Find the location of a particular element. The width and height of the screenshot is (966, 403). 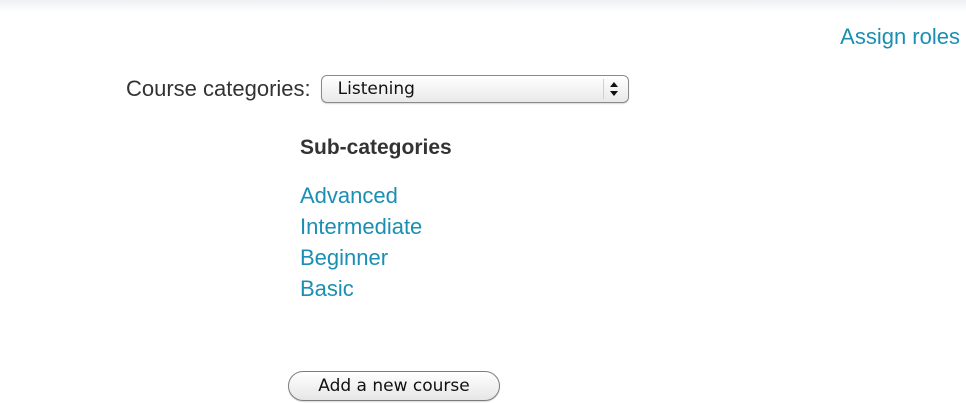

sub-categories-list: Advanced Intermediate Beginner Basic is located at coordinates (361, 242).